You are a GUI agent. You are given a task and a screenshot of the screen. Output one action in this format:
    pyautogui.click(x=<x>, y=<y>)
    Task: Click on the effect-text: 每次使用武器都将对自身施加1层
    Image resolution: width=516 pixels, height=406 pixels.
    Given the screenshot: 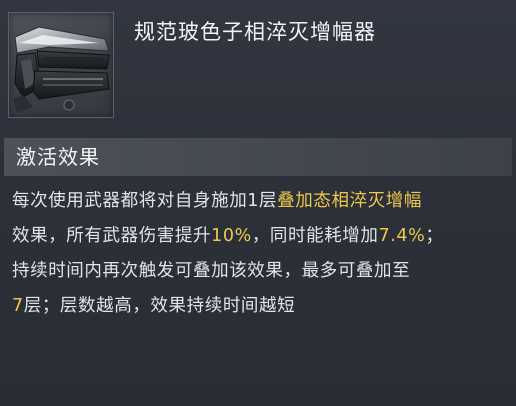 What is the action you would take?
    pyautogui.click(x=145, y=201)
    